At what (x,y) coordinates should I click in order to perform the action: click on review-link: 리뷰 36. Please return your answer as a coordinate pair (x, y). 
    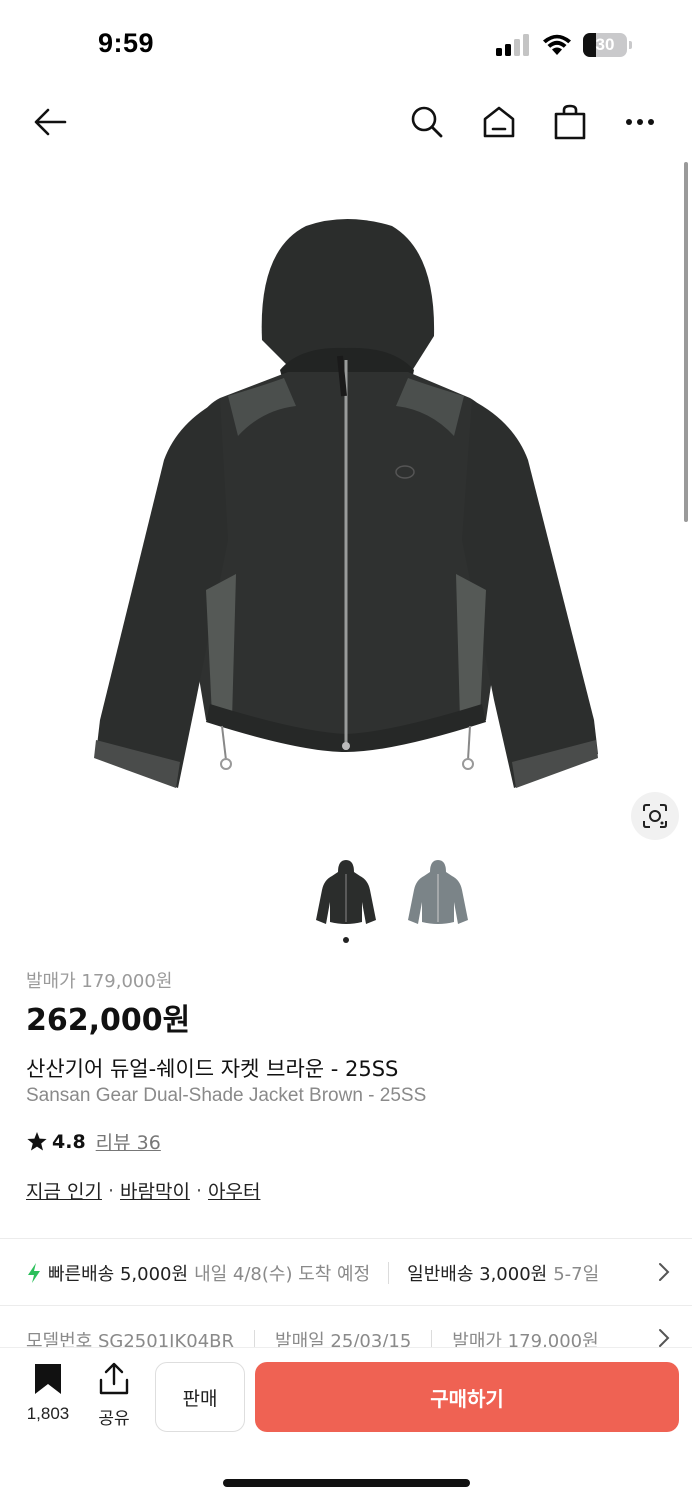
    Looking at the image, I should click on (128, 1141).